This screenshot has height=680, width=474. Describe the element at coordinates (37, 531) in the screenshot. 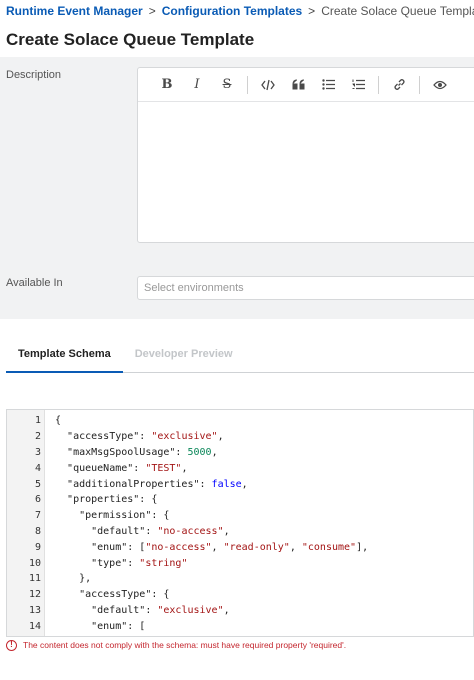

I see `line-number: 8` at that location.